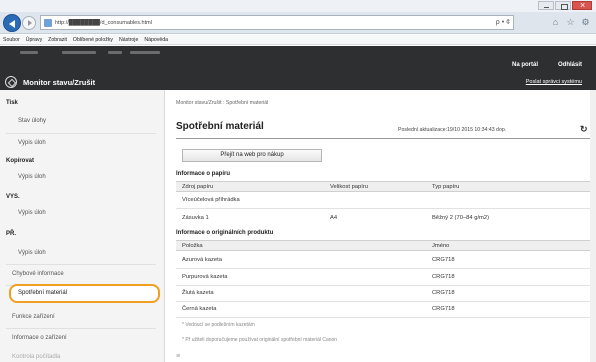 This screenshot has width=596, height=362. I want to click on menu-napoveda: Nápověda, so click(156, 40).